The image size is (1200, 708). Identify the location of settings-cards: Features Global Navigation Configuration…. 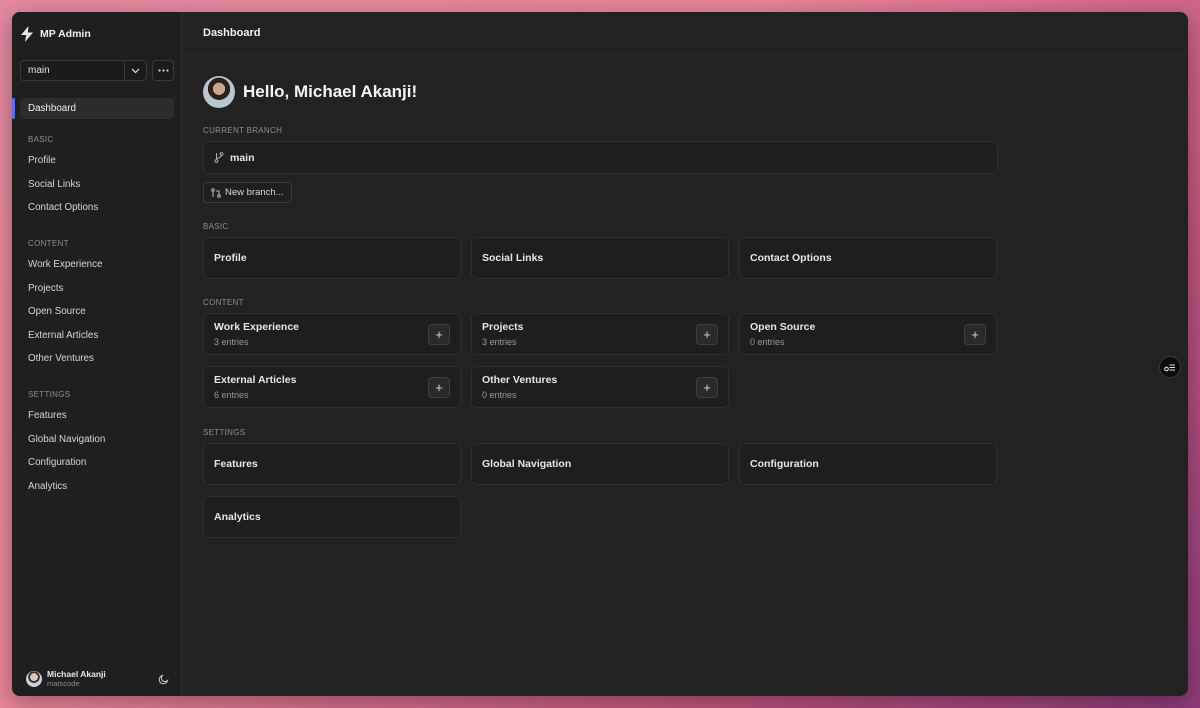
(600, 490).